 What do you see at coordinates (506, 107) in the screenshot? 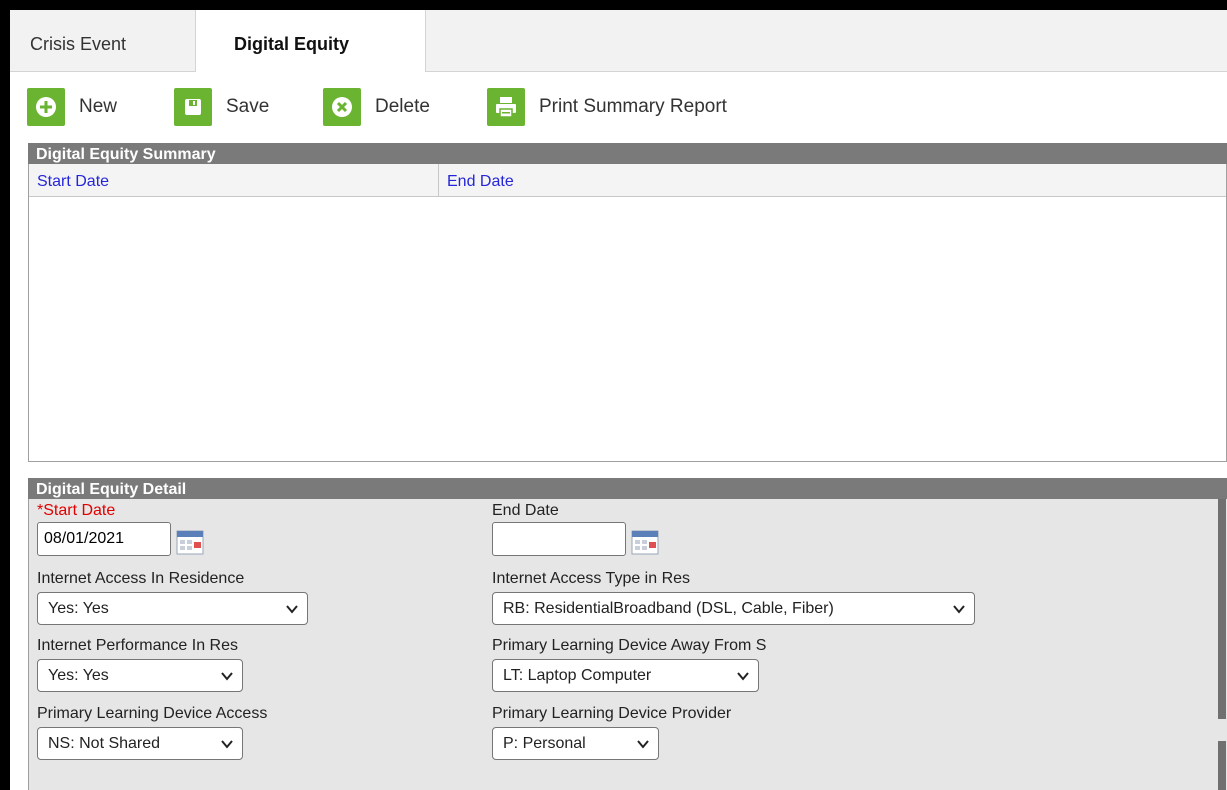
I see `printer-icon` at bounding box center [506, 107].